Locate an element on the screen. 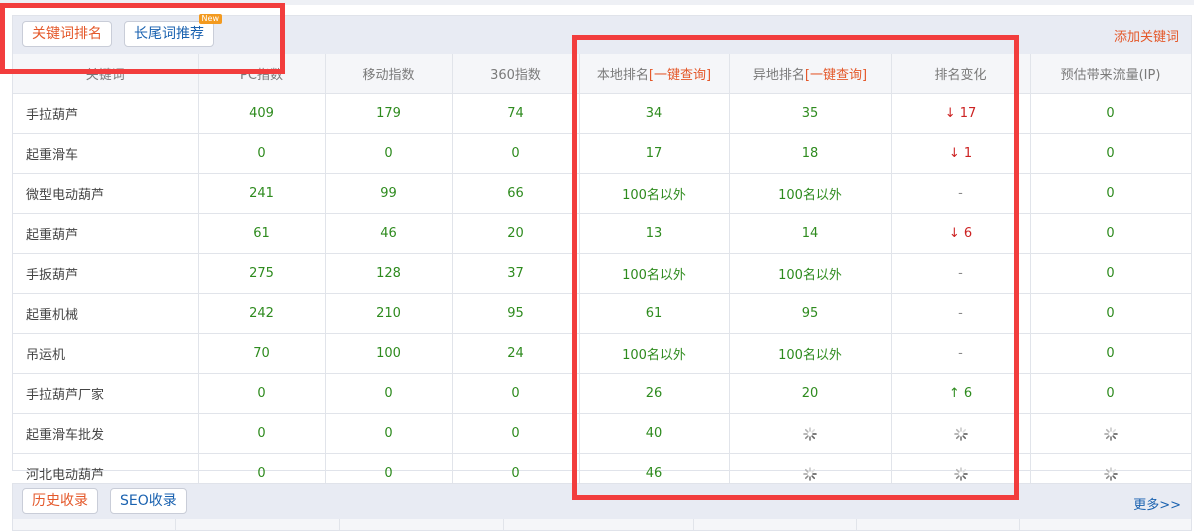 This screenshot has width=1194, height=531. tab-seo-record: SEO收录 is located at coordinates (148, 501).